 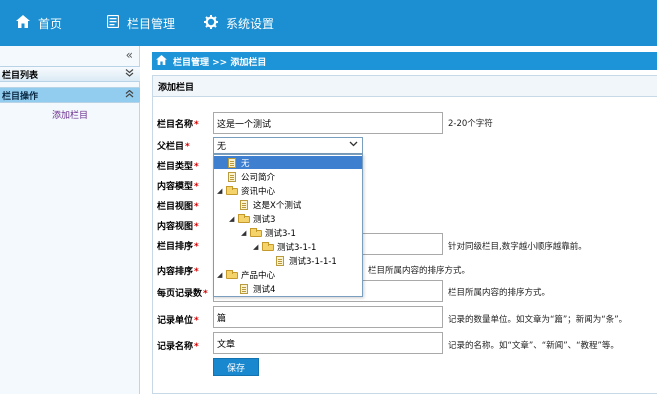 I want to click on column-view-label: 栏目视图*, so click(x=178, y=207).